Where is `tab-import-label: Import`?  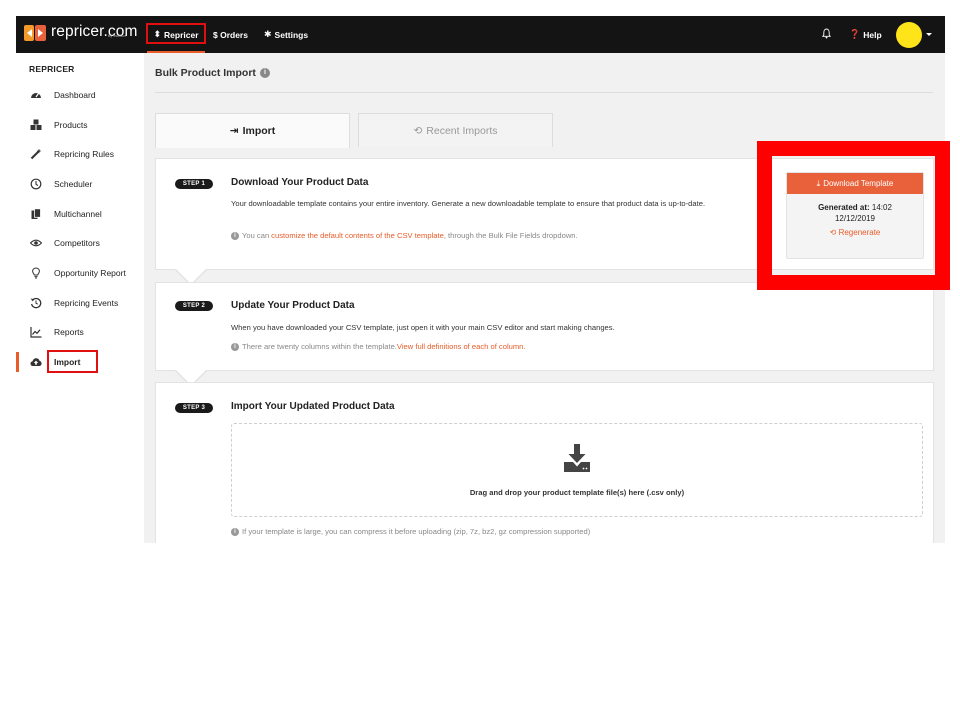 tab-import-label: Import is located at coordinates (259, 131).